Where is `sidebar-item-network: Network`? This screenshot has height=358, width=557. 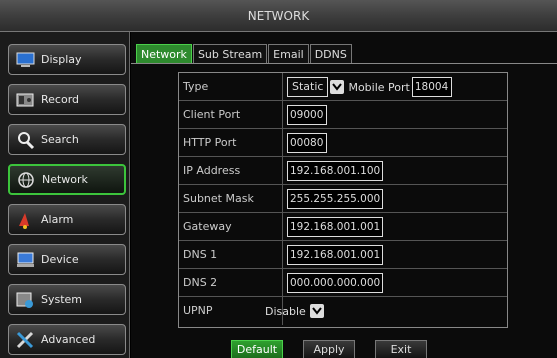 sidebar-item-network: Network is located at coordinates (67, 179).